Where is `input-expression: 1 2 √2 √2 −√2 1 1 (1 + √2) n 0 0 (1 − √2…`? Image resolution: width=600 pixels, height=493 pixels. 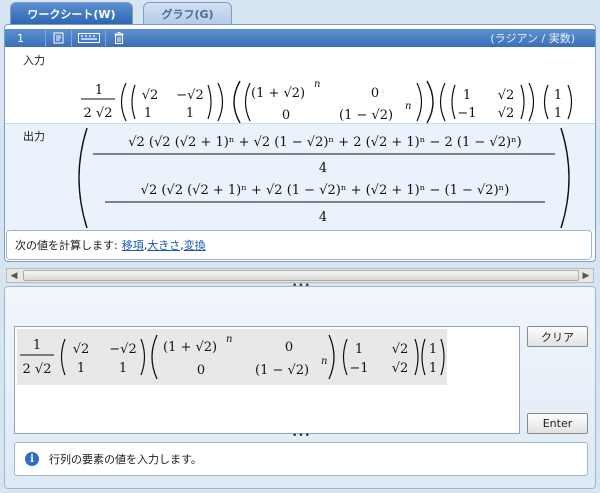
input-expression: 1 2 √2 √2 −√2 1 1 (1 + √2) n 0 0 (1 − √2… is located at coordinates (327, 101).